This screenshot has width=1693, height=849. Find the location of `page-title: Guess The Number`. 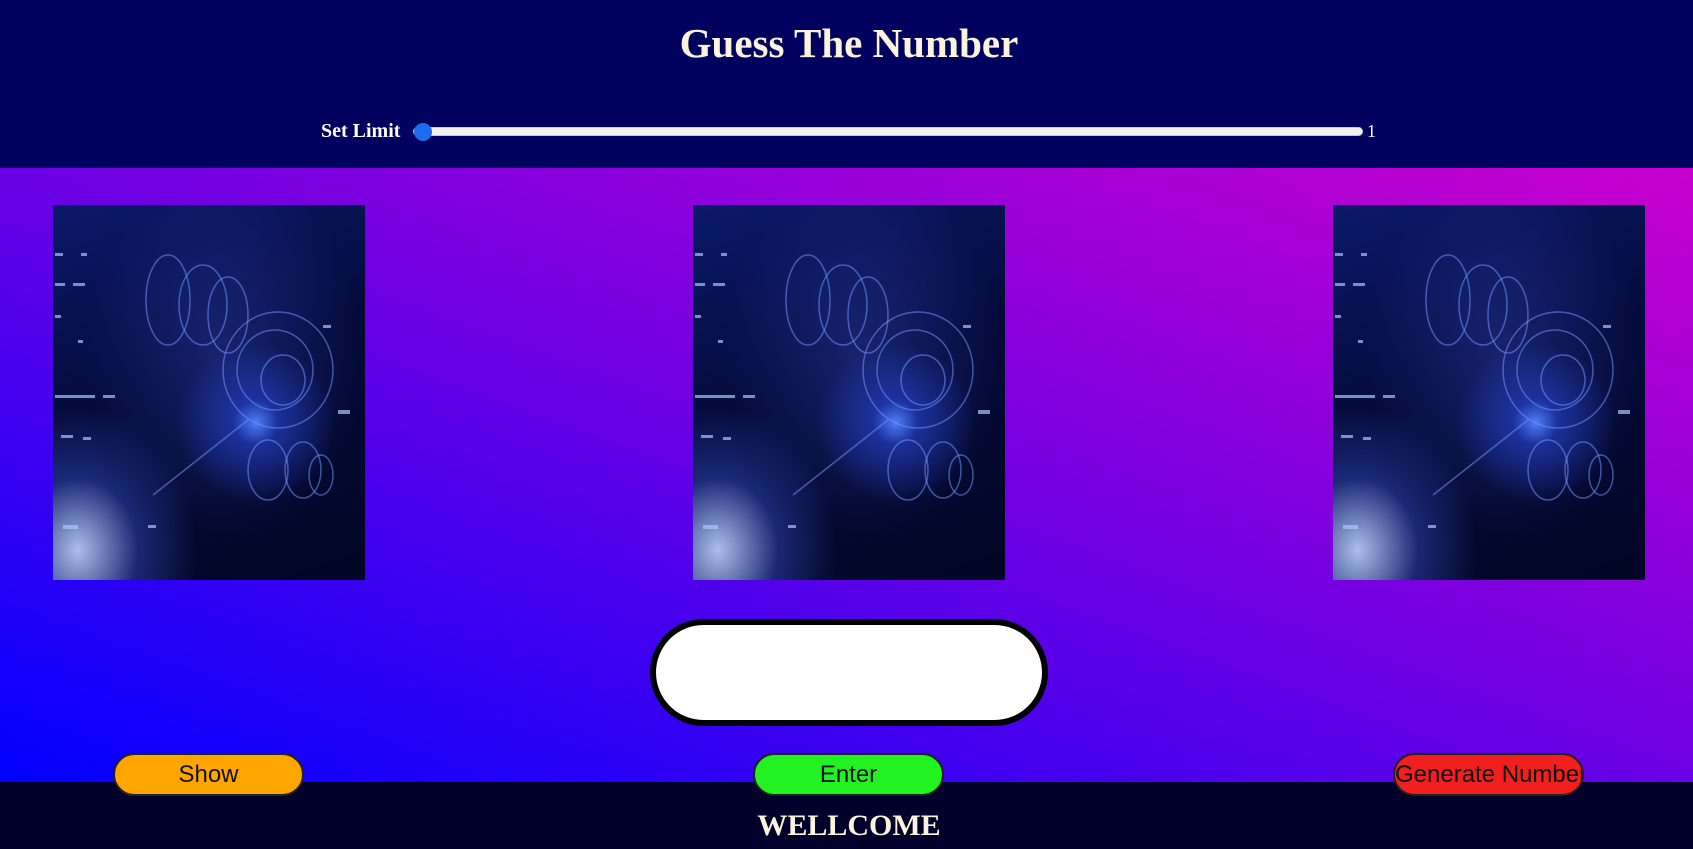

page-title: Guess The Number is located at coordinates (849, 43).